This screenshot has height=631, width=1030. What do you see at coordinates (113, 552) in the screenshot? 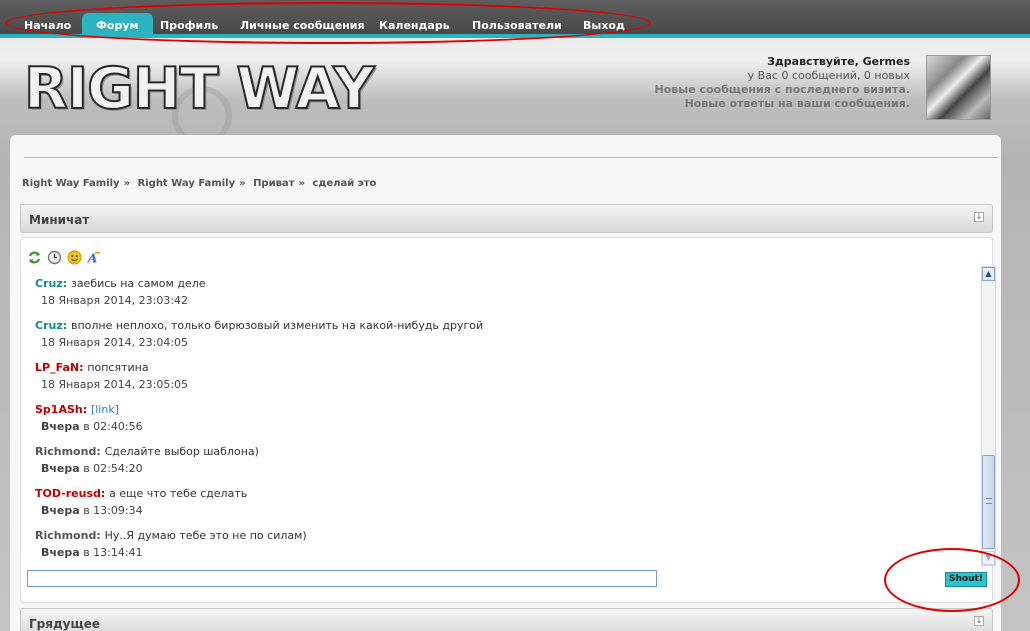
I see `message-time: в 13:14:41` at bounding box center [113, 552].